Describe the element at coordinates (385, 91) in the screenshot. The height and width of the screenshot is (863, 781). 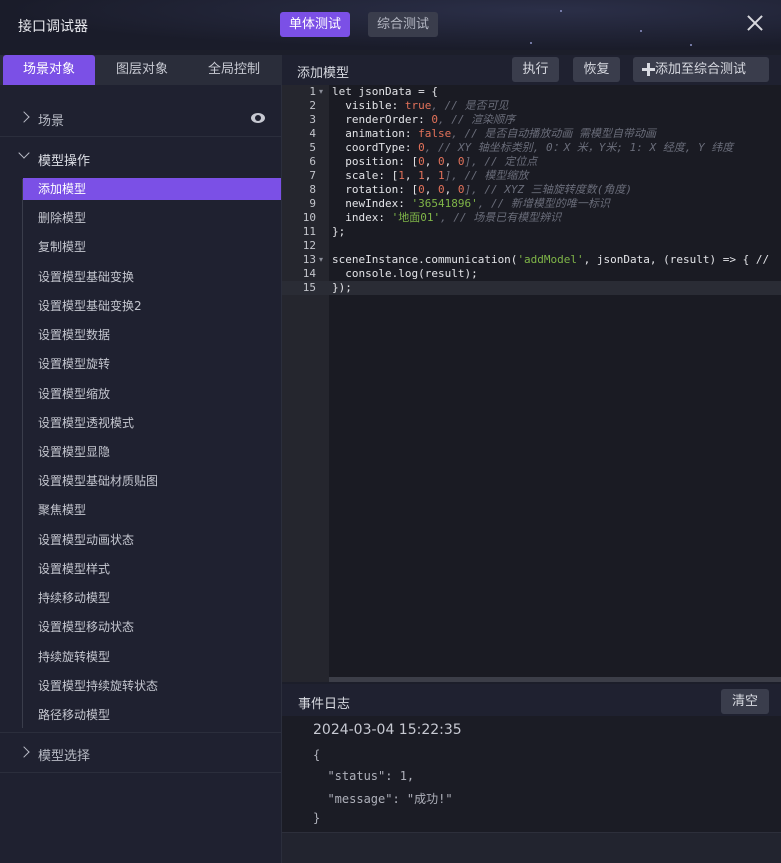
I see `code-line: let jsonData = {` at that location.